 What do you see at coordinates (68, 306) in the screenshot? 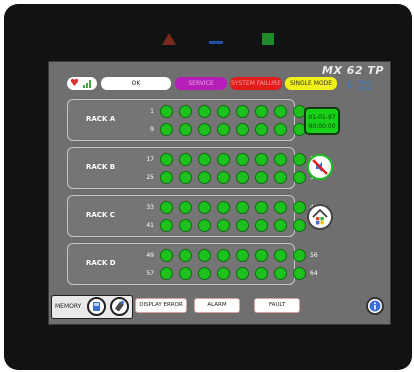
I see `memory-label: MEMORY` at bounding box center [68, 306].